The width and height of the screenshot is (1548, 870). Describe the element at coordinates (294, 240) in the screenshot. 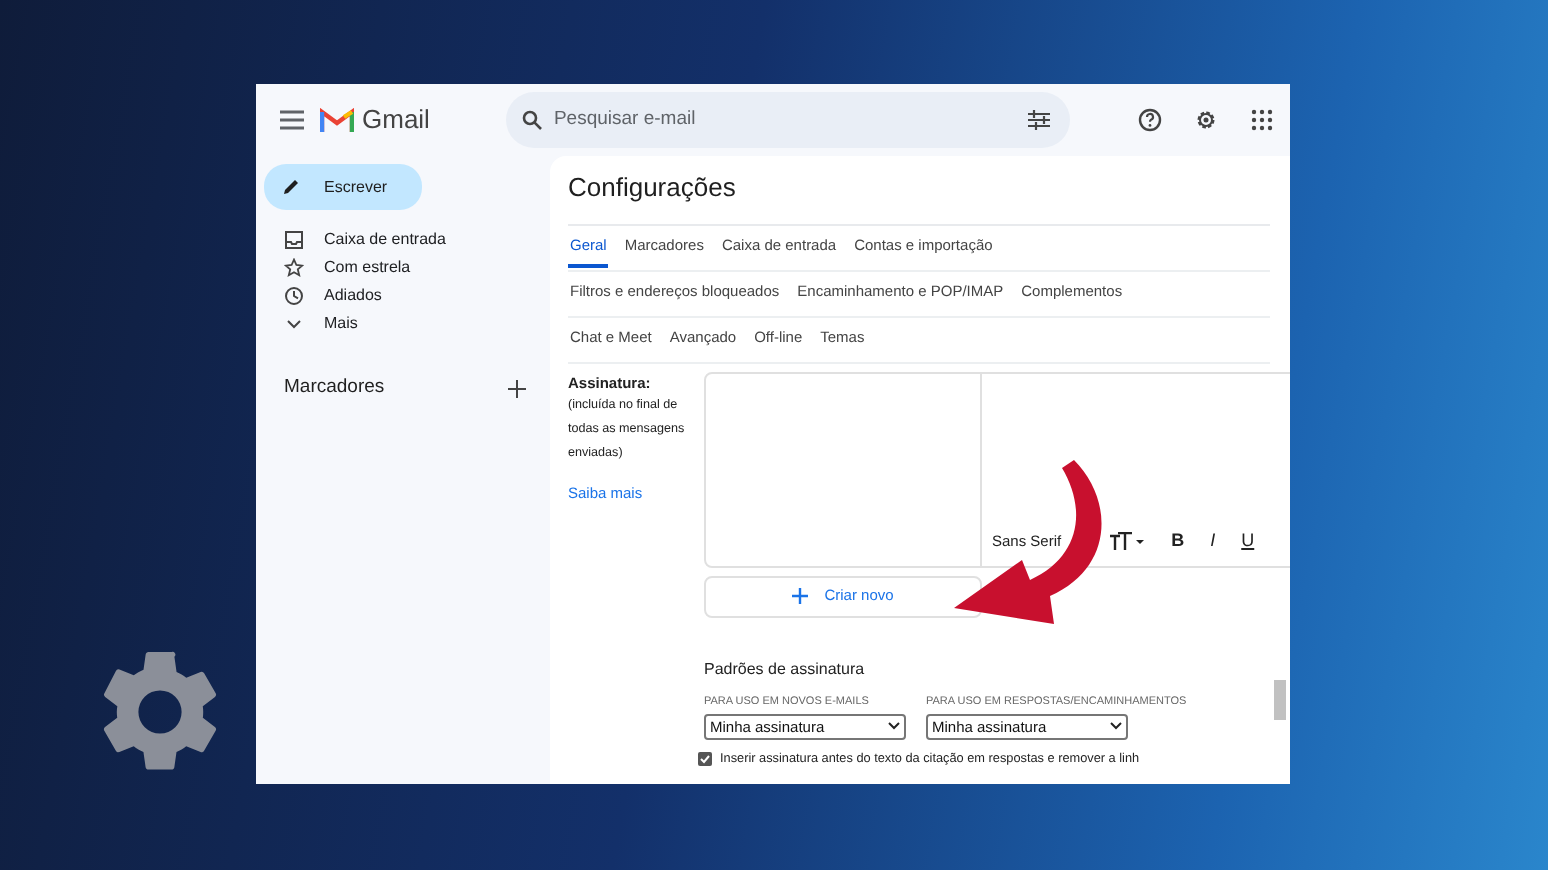

I see `inbox-icon` at that location.